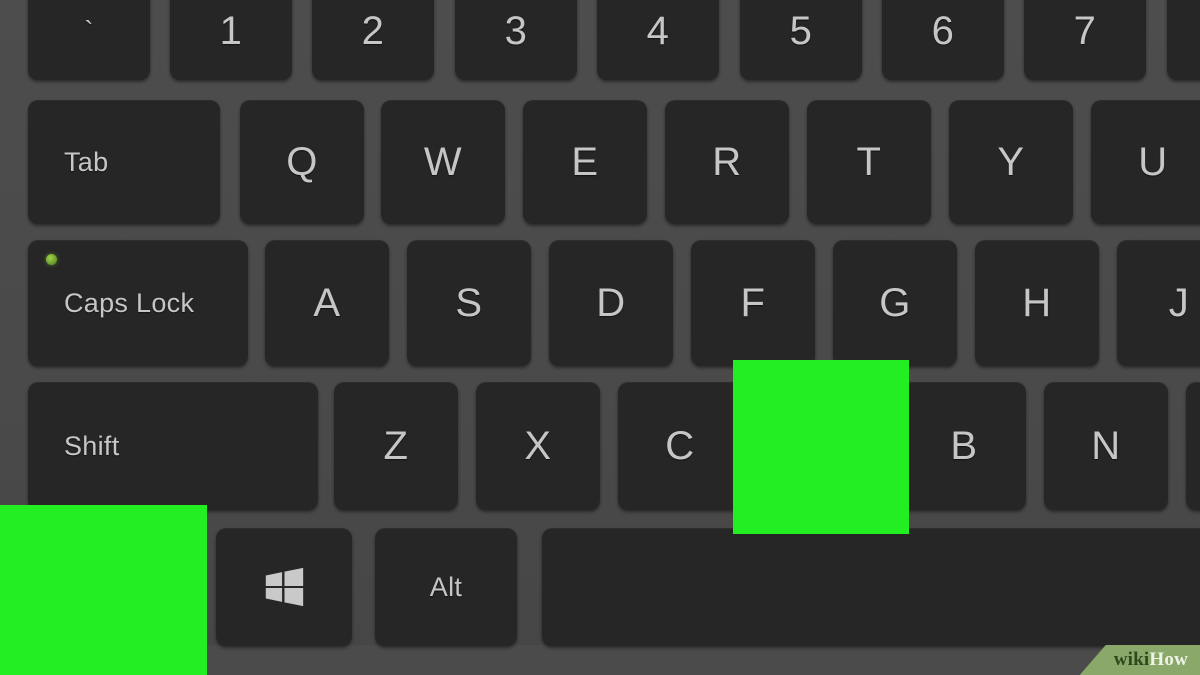 This screenshot has width=1200, height=675. What do you see at coordinates (103, 590) in the screenshot?
I see `ctrl-key-highlight-box` at bounding box center [103, 590].